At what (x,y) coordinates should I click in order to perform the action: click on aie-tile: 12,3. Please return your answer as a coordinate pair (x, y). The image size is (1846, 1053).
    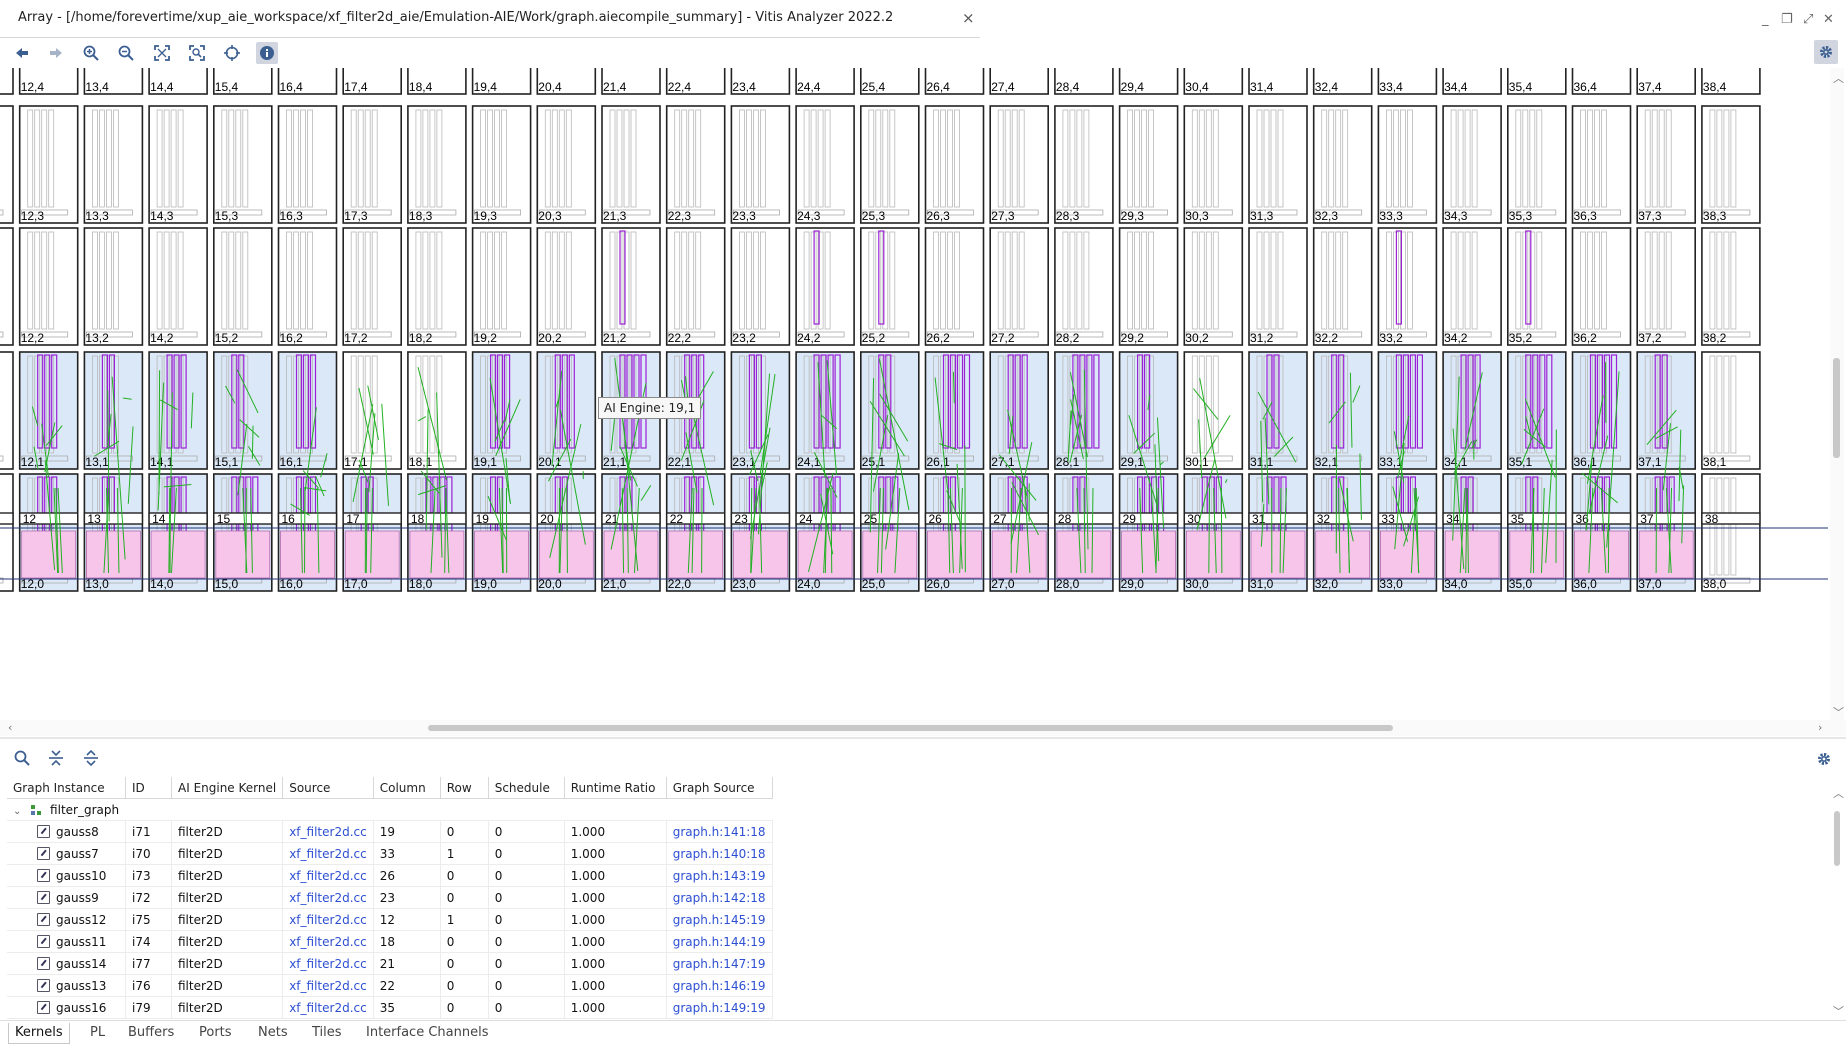
    Looking at the image, I should click on (48, 164).